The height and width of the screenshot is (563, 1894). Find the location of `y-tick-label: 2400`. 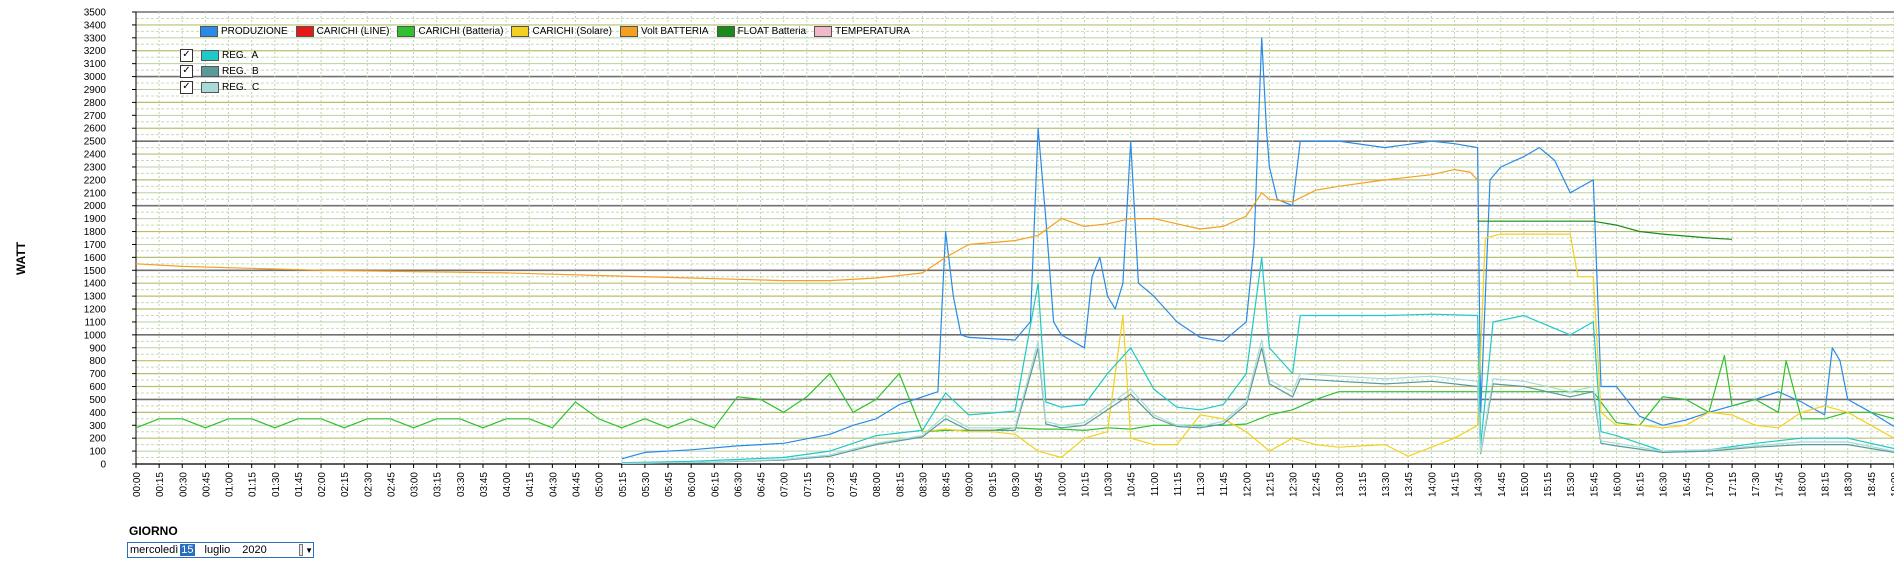

y-tick-label: 2400 is located at coordinates (95, 155).